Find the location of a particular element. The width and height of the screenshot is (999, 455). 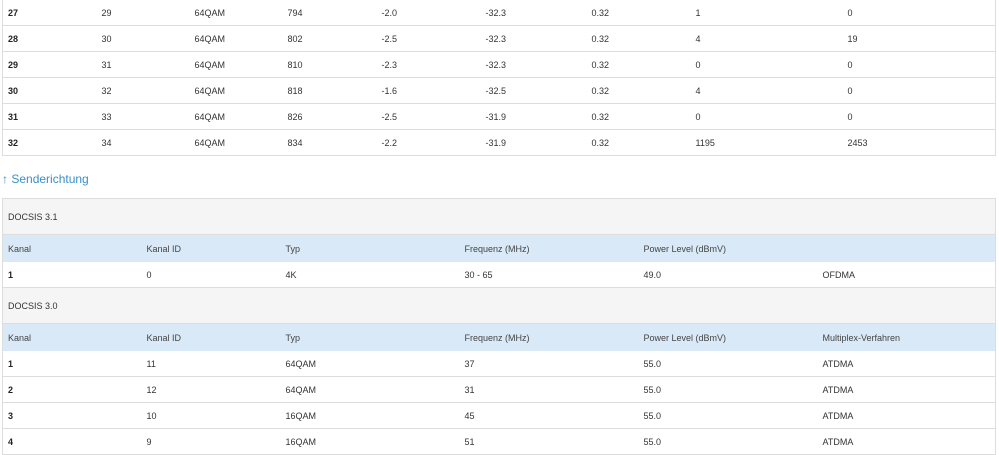

cell-multiplex-verfahren: OFDMA is located at coordinates (906, 275).